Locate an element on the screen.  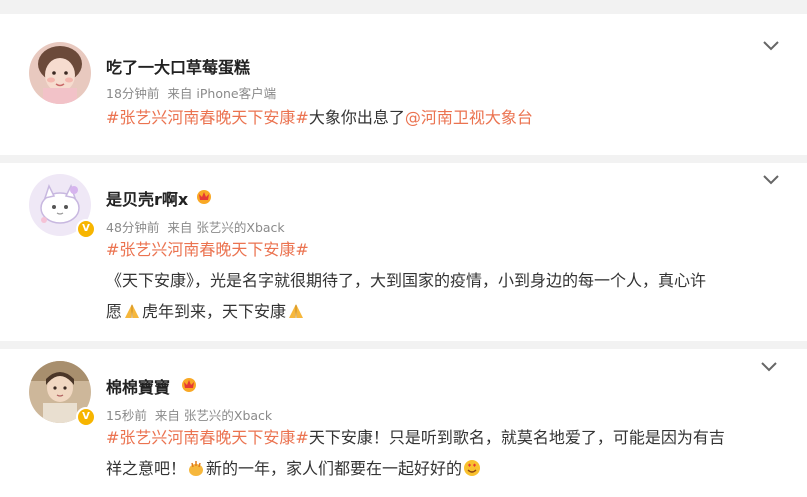
post-time: 15秒前 is located at coordinates (126, 415).